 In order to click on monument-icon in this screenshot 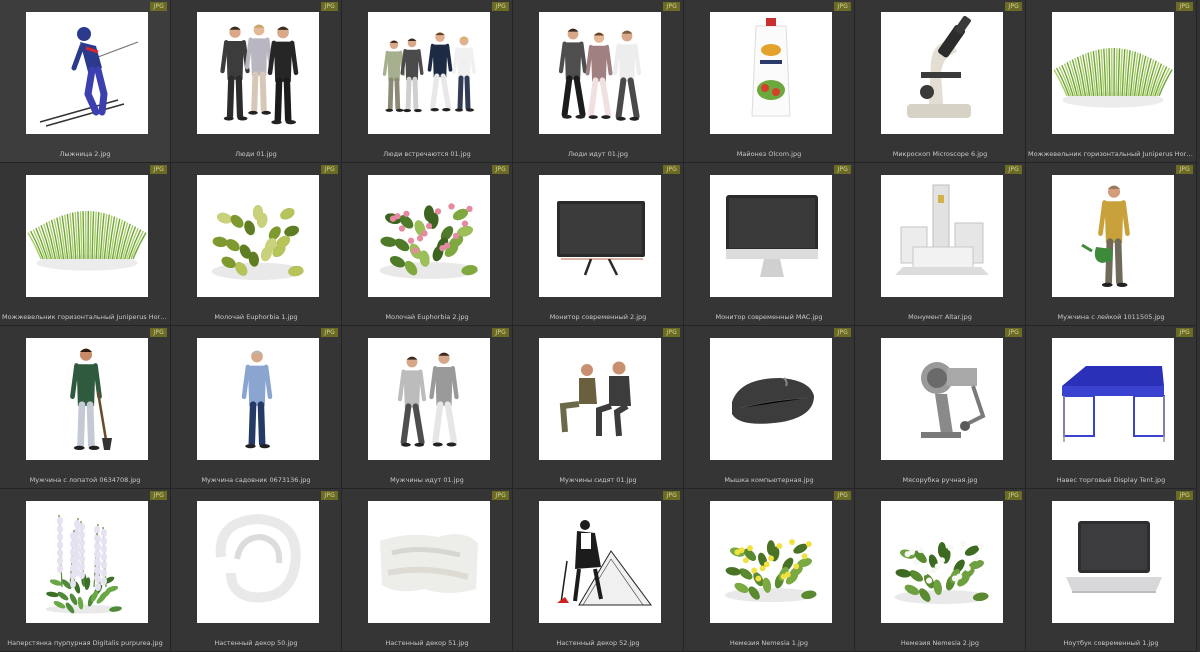, I will do `click(942, 236)`.